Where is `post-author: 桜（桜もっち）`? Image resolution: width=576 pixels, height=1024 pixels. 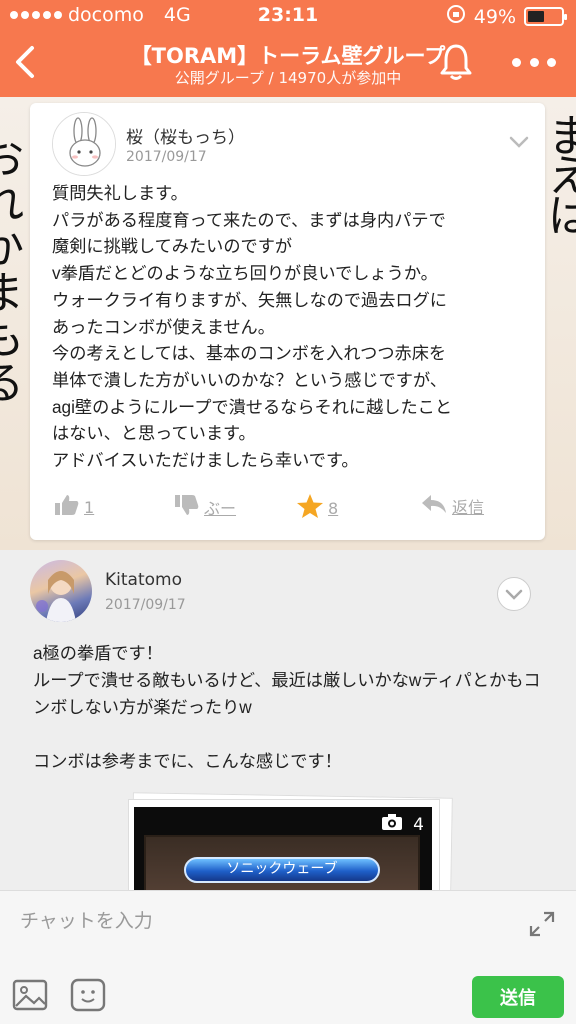
post-author: 桜（桜もっち） is located at coordinates (185, 135).